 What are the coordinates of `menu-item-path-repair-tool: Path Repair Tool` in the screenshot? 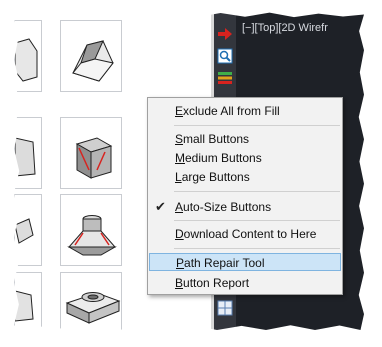 It's located at (245, 262).